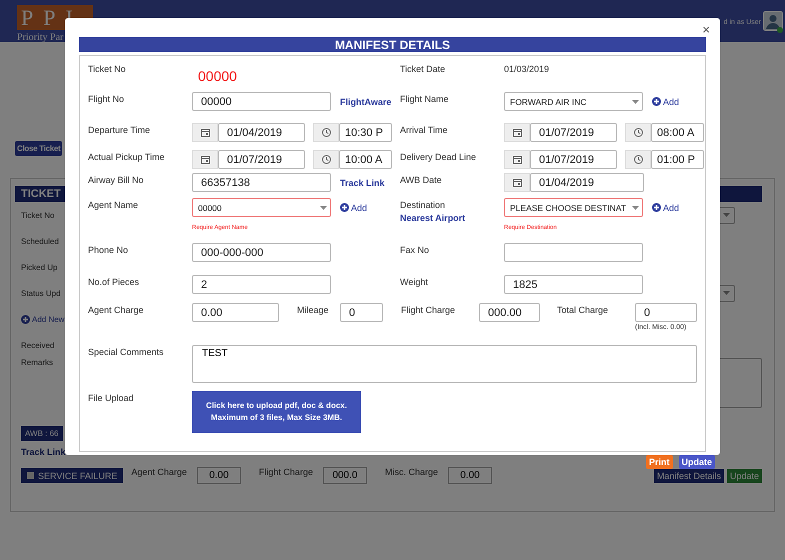  I want to click on field-label: Airway Bill No, so click(116, 179).